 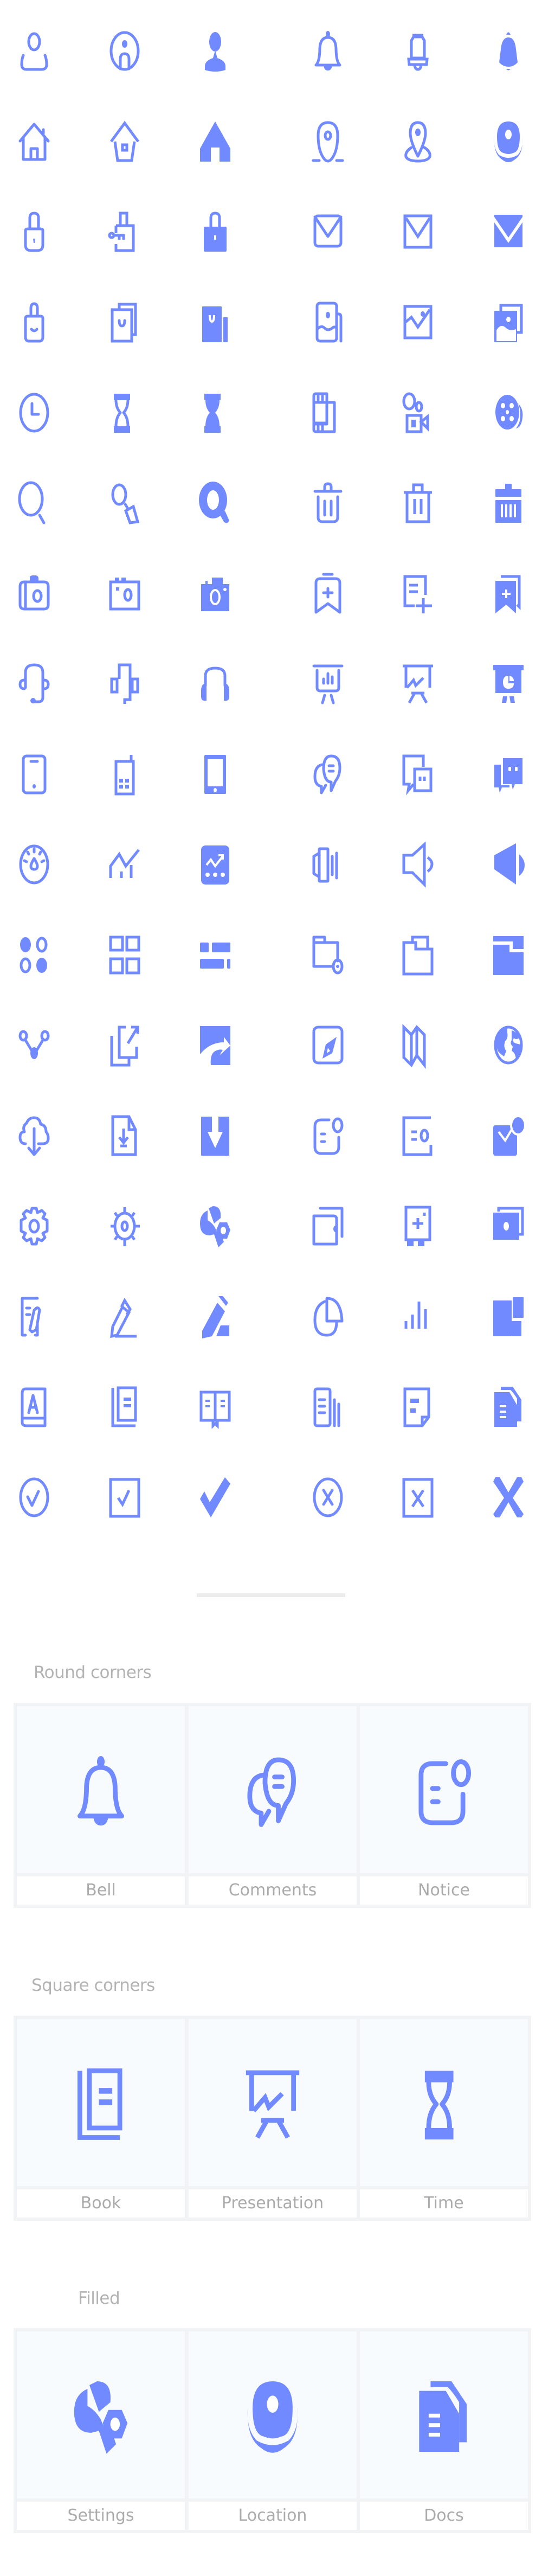 What do you see at coordinates (125, 1046) in the screenshot?
I see `external-link-square-icon` at bounding box center [125, 1046].